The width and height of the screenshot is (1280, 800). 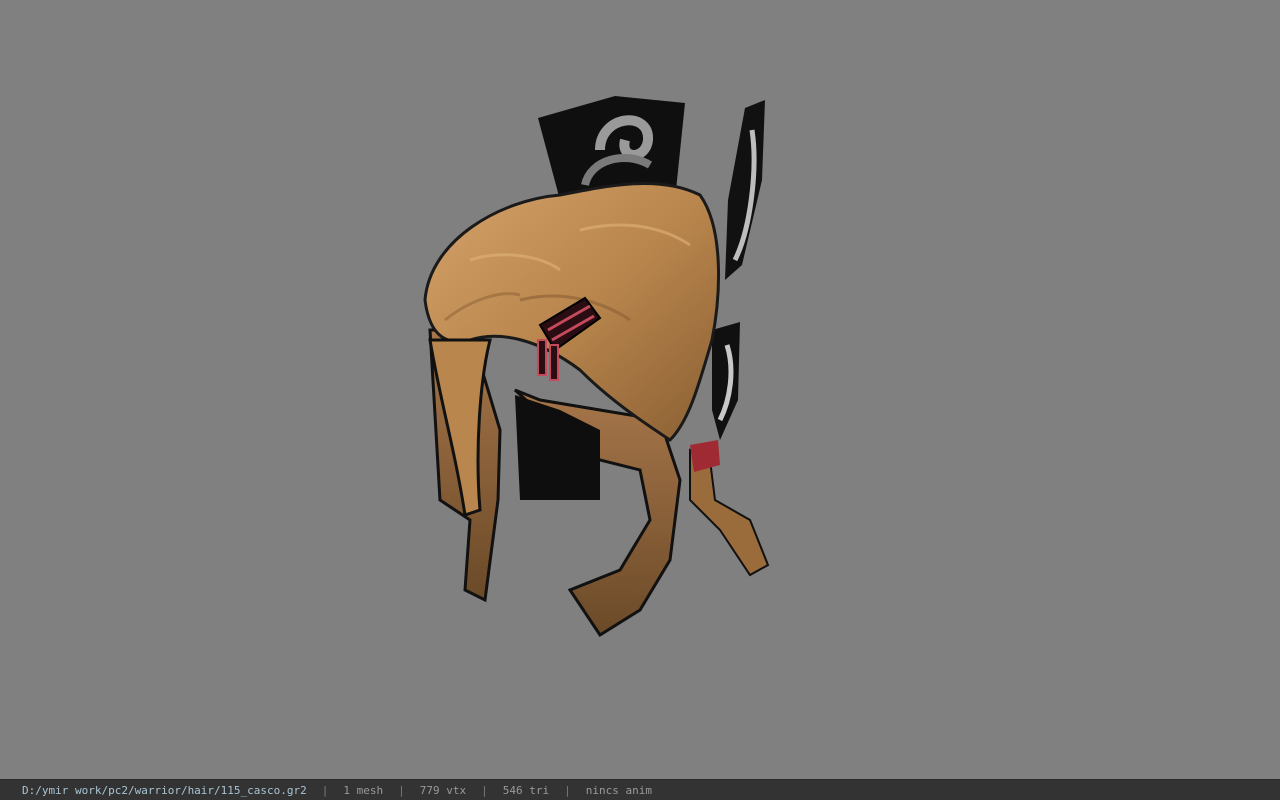 What do you see at coordinates (618, 790) in the screenshot?
I see `animation-status: nincs anim` at bounding box center [618, 790].